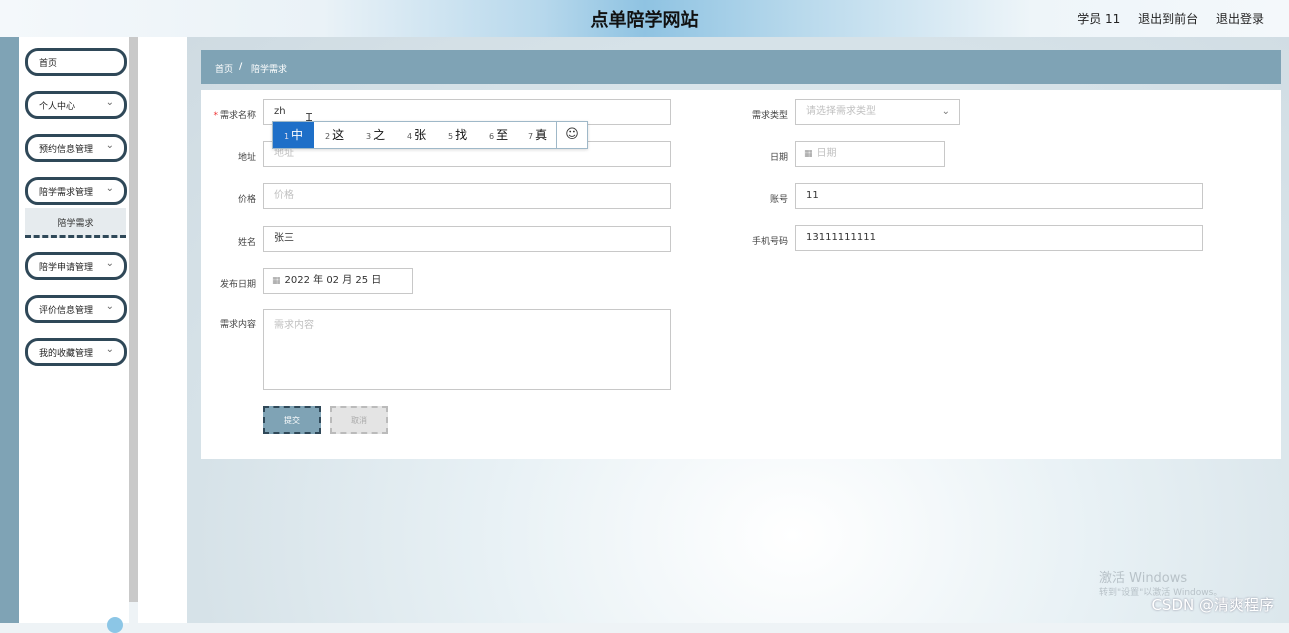 Image resolution: width=1289 pixels, height=633 pixels. I want to click on csdn-watermark: CSDN @清爽程序, so click(1212, 605).